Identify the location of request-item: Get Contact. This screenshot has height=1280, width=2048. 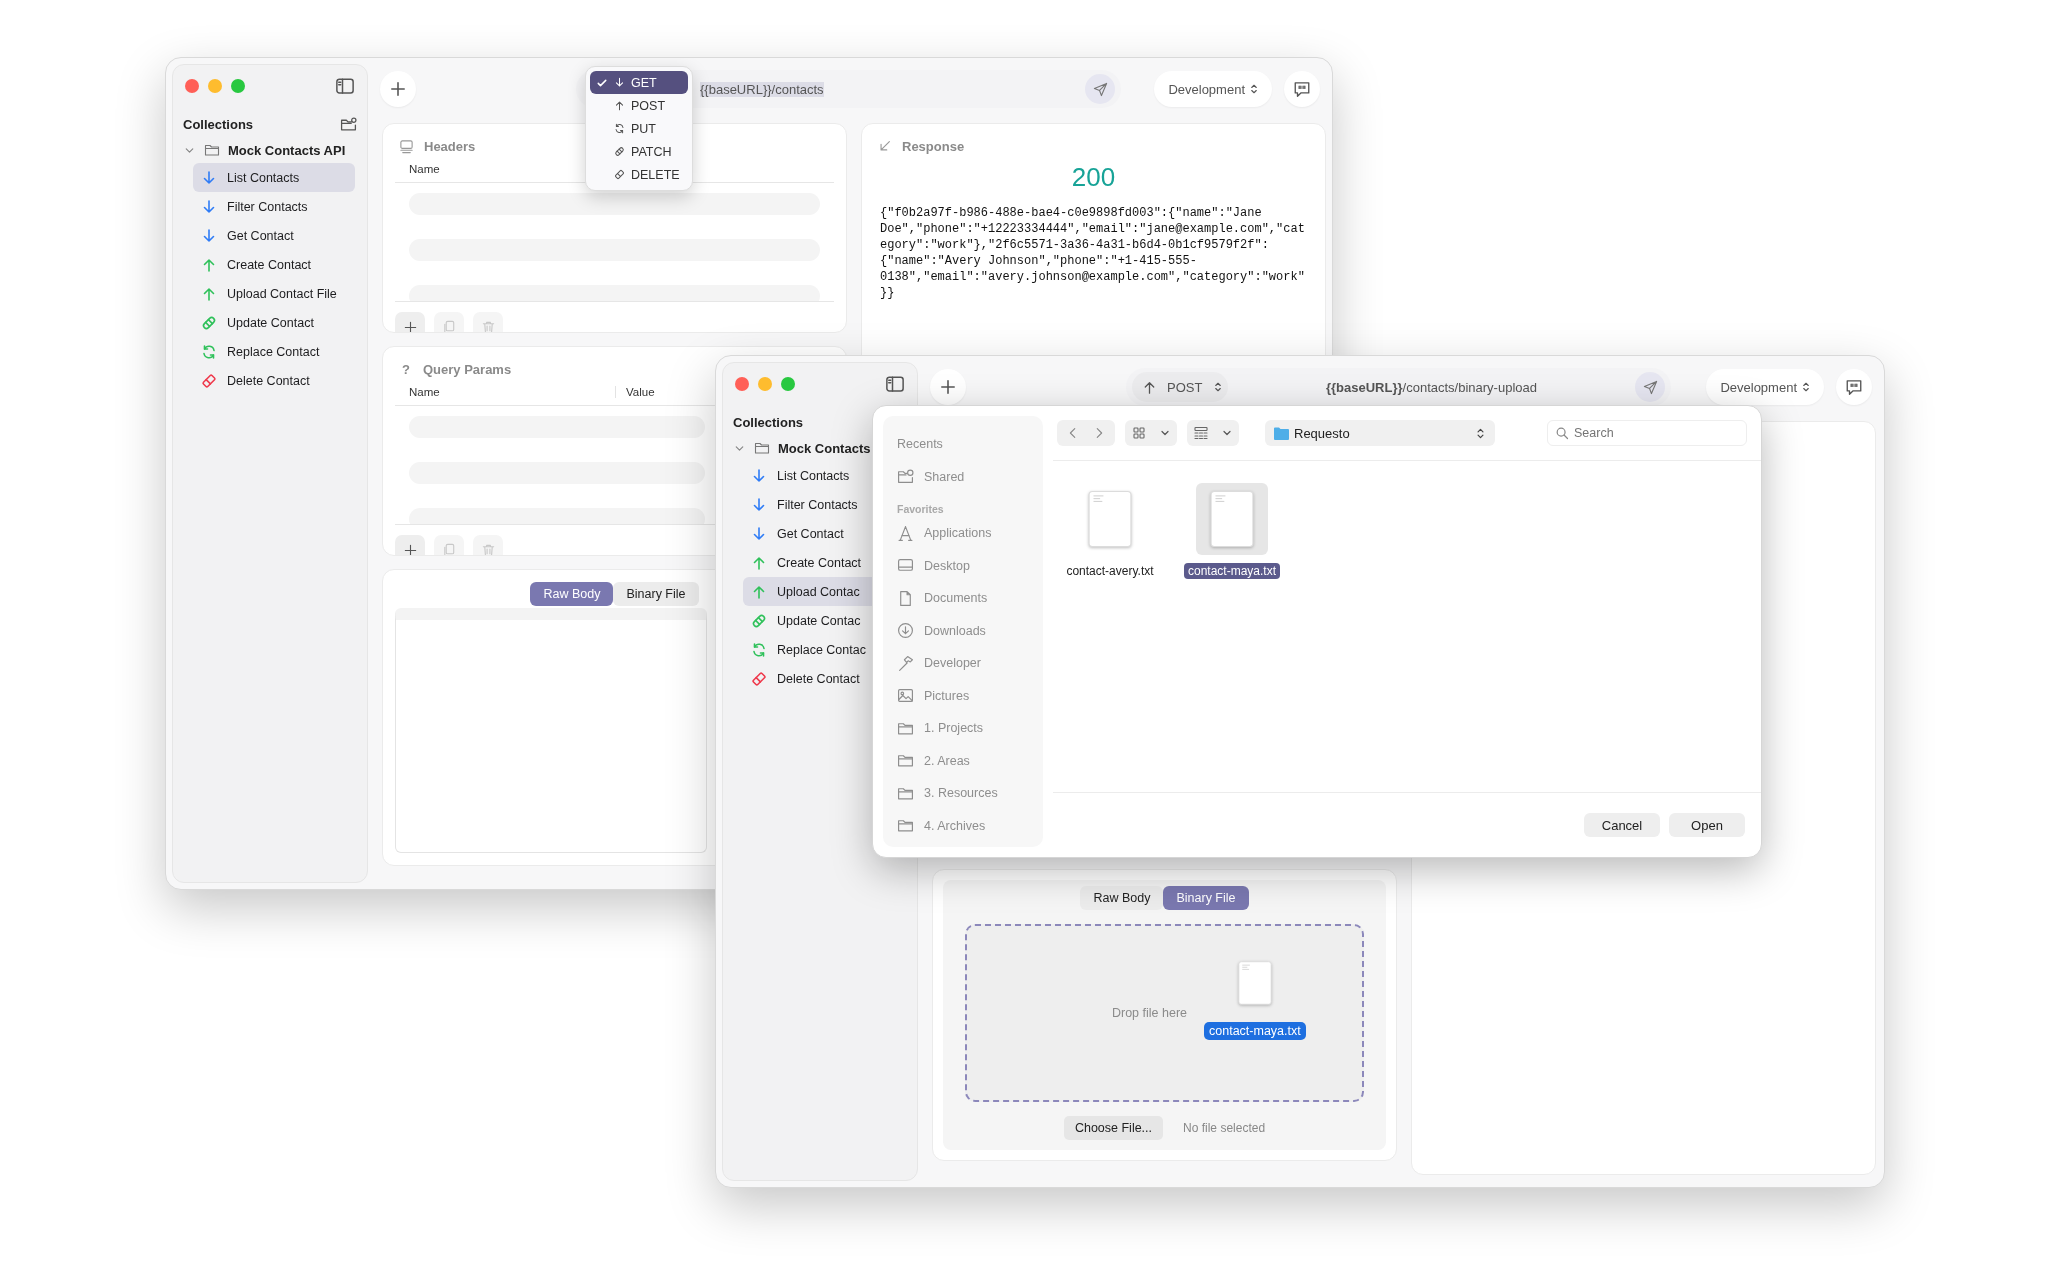
(274, 235).